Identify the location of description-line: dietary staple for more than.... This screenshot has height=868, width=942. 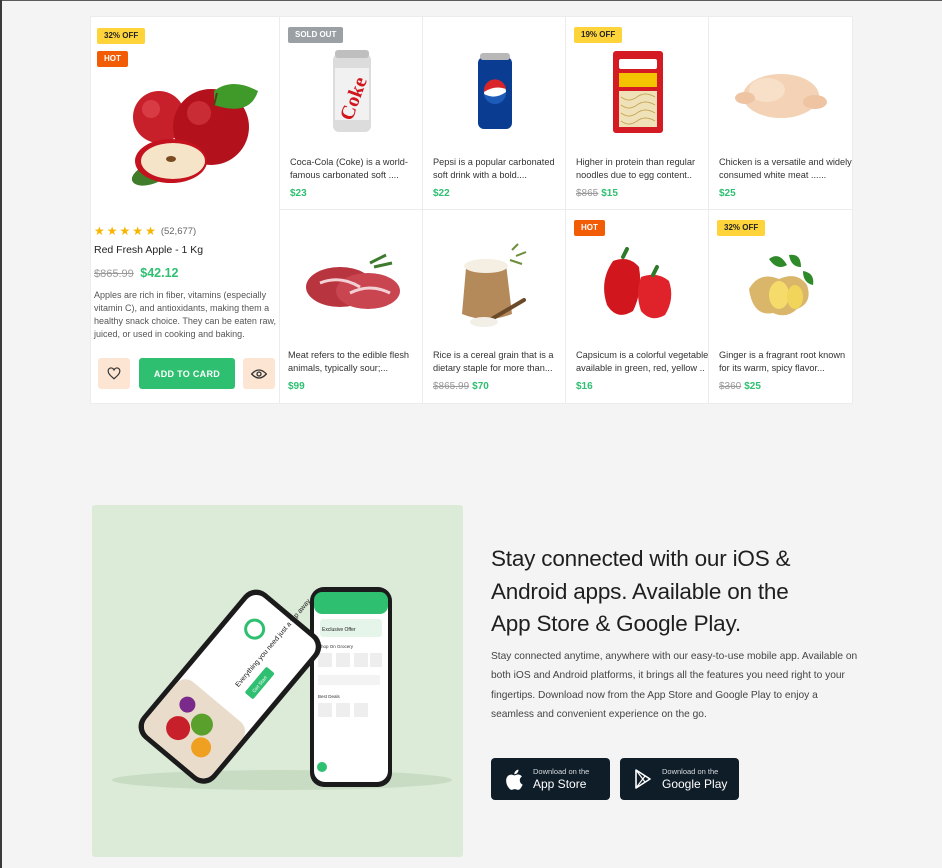
(493, 368).